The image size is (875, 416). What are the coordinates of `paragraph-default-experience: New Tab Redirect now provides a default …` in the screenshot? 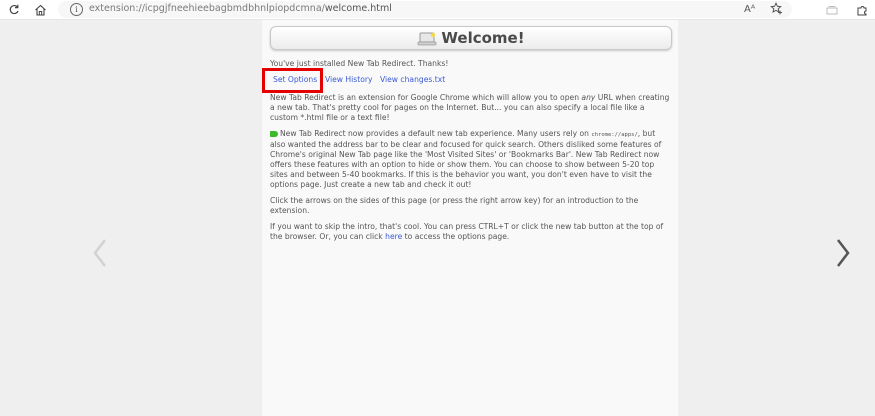 It's located at (466, 159).